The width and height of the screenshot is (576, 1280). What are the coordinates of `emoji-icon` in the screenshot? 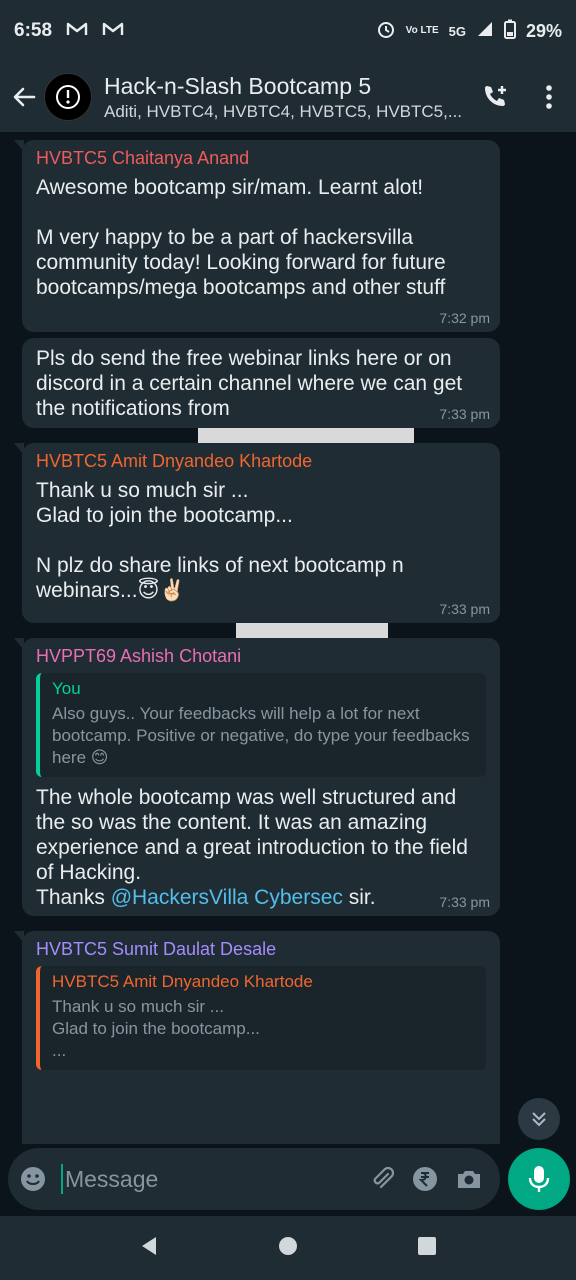 It's located at (33, 1179).